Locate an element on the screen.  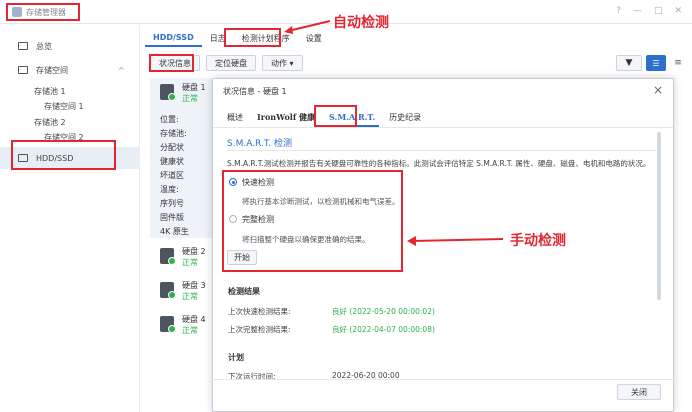
list-item: 硬盘 3 正常 is located at coordinates (186, 295).